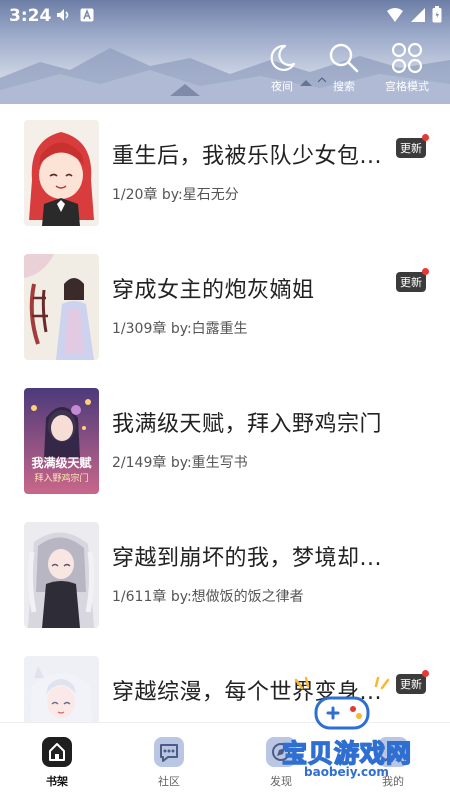 The height and width of the screenshot is (800, 450). Describe the element at coordinates (61, 441) in the screenshot. I see `book-cover: 我满级天赋 拜入野鸡宗门` at that location.